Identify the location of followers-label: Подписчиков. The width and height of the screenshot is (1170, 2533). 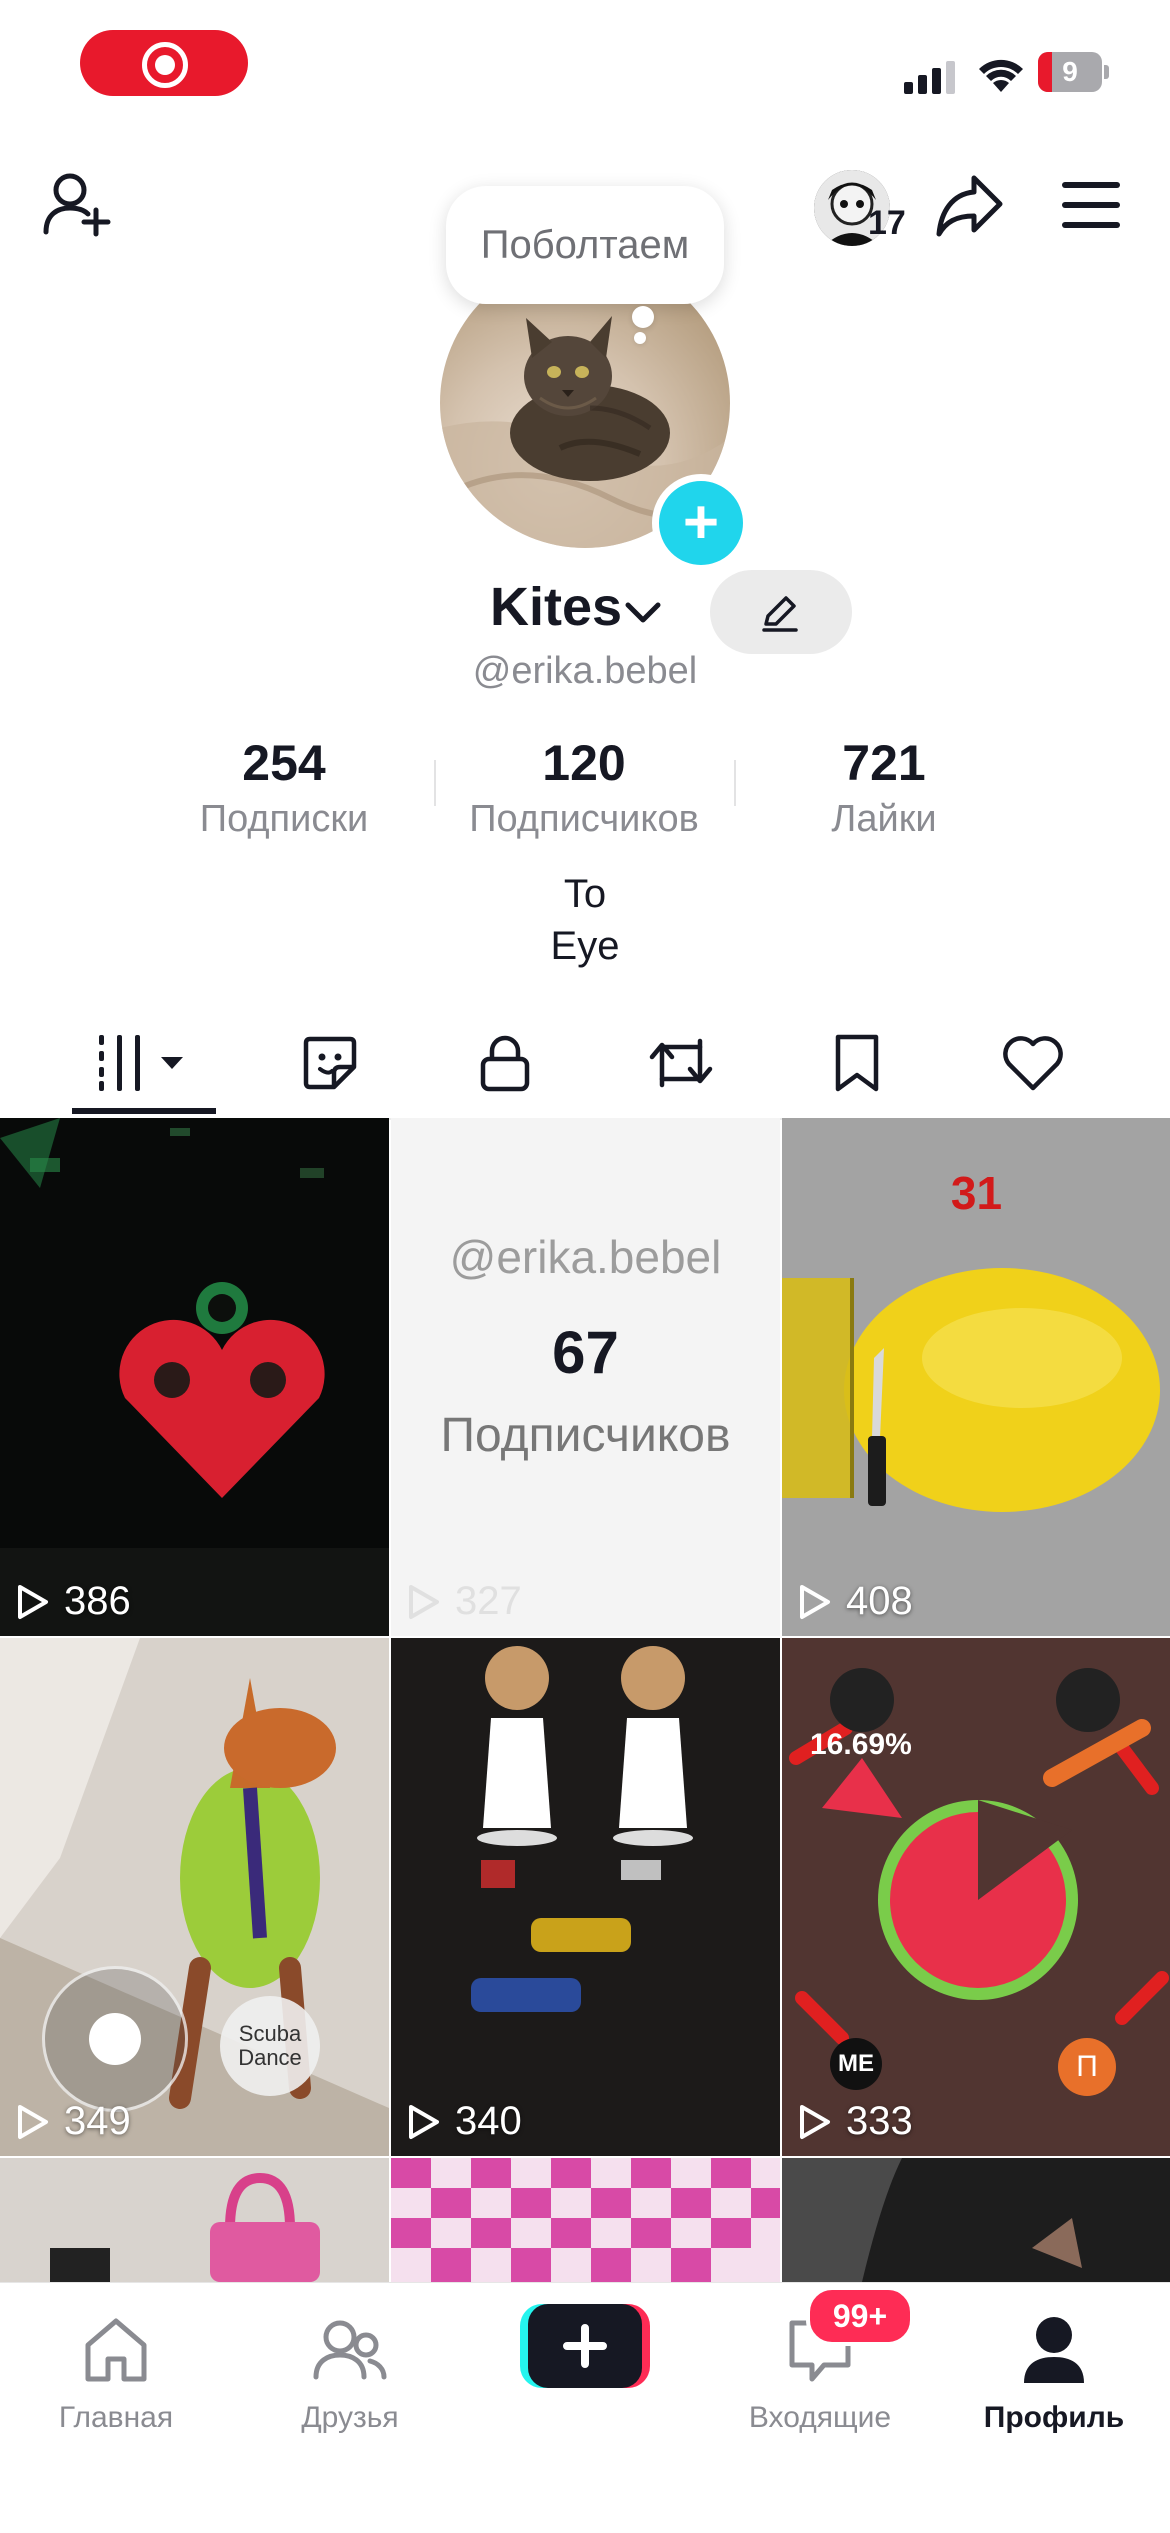
(584, 819).